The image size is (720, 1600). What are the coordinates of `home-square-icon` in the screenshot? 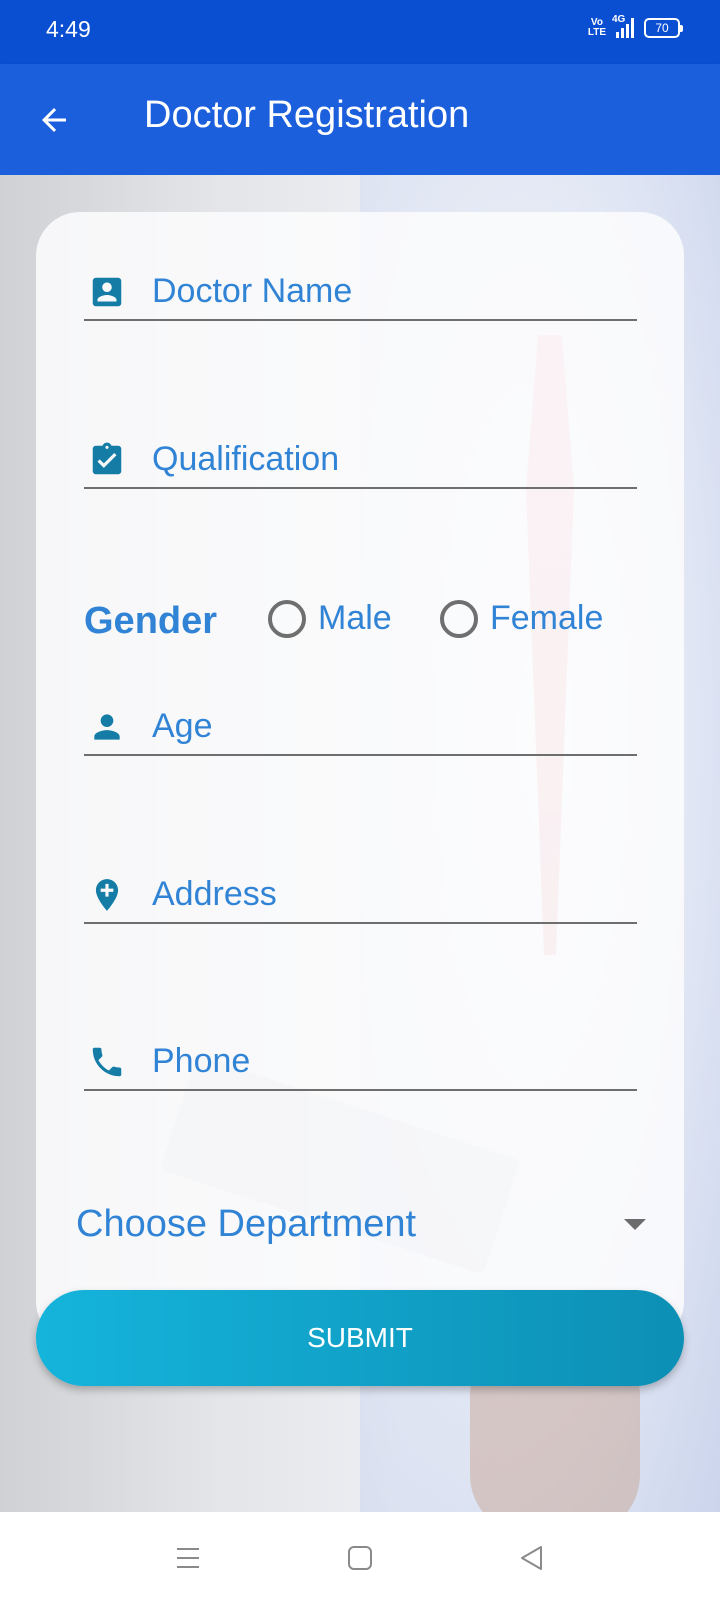 It's located at (360, 1558).